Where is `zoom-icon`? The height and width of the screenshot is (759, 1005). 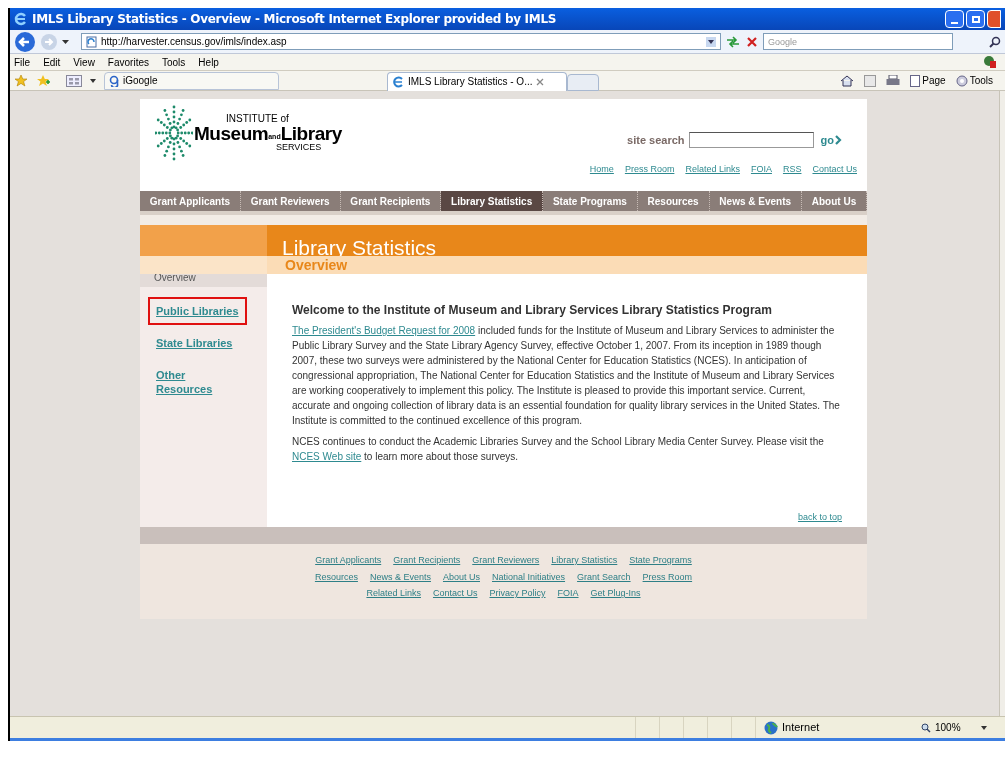 zoom-icon is located at coordinates (926, 727).